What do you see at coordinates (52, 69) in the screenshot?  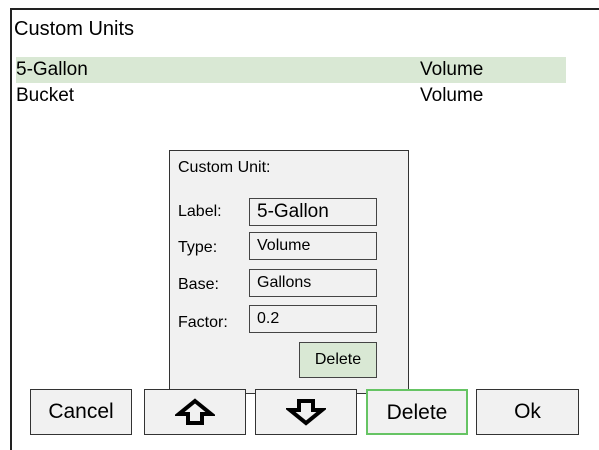 I see `unit-name: 5-Gallon` at bounding box center [52, 69].